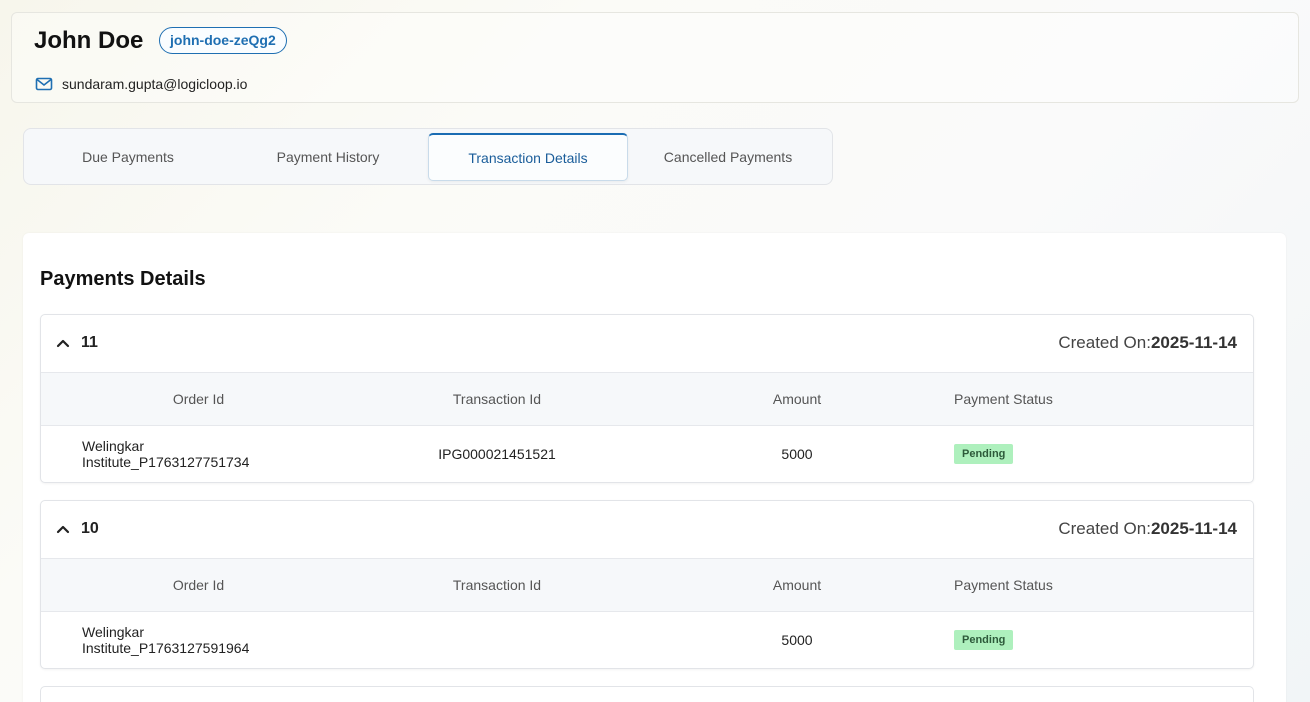  Describe the element at coordinates (90, 528) in the screenshot. I see `payment-number: 10` at that location.